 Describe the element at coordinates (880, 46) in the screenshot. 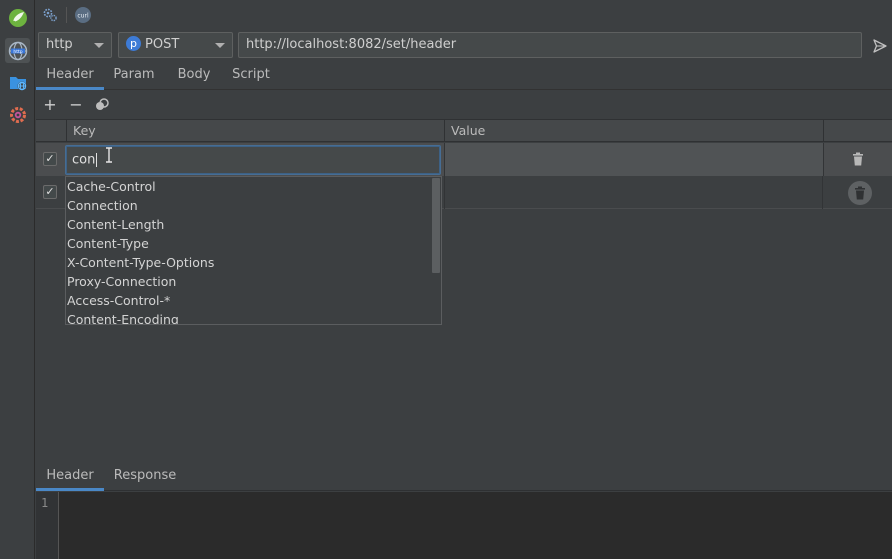

I see `send-icon` at that location.